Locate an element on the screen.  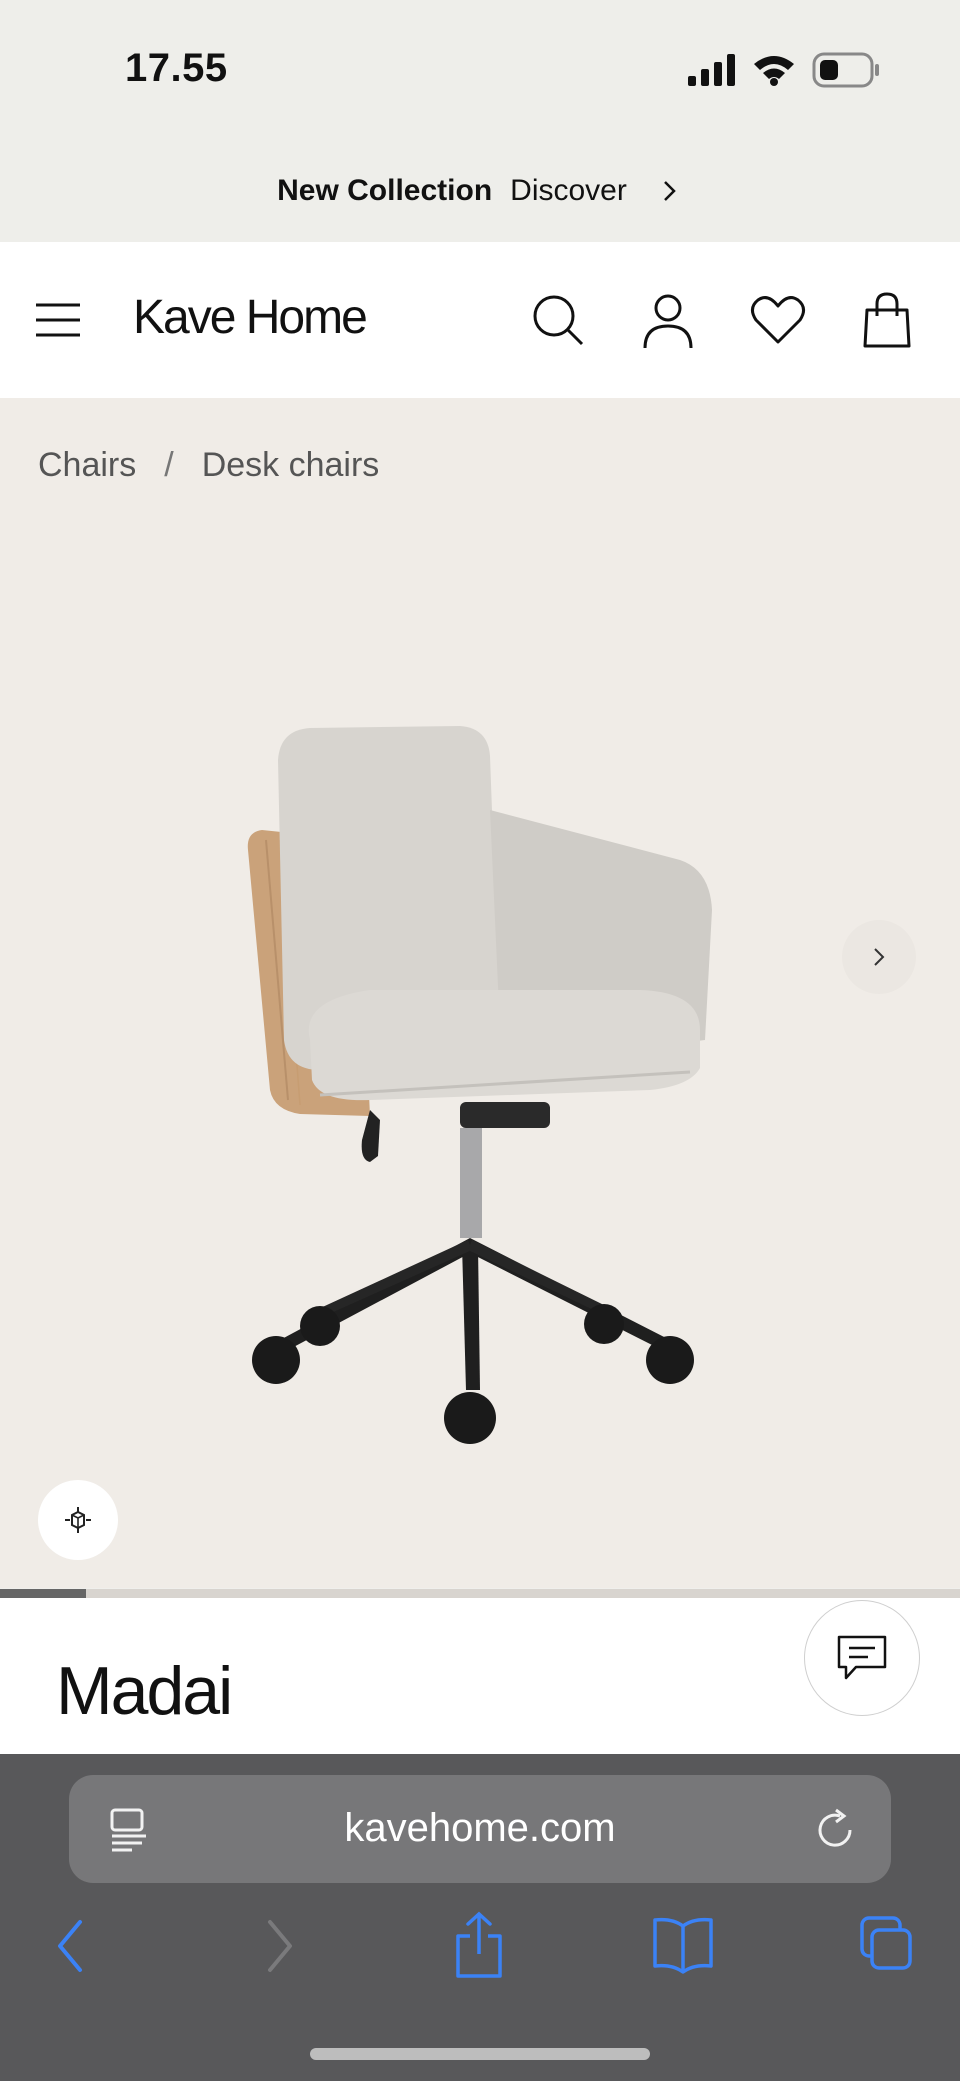
heart-icon is located at coordinates (778, 320).